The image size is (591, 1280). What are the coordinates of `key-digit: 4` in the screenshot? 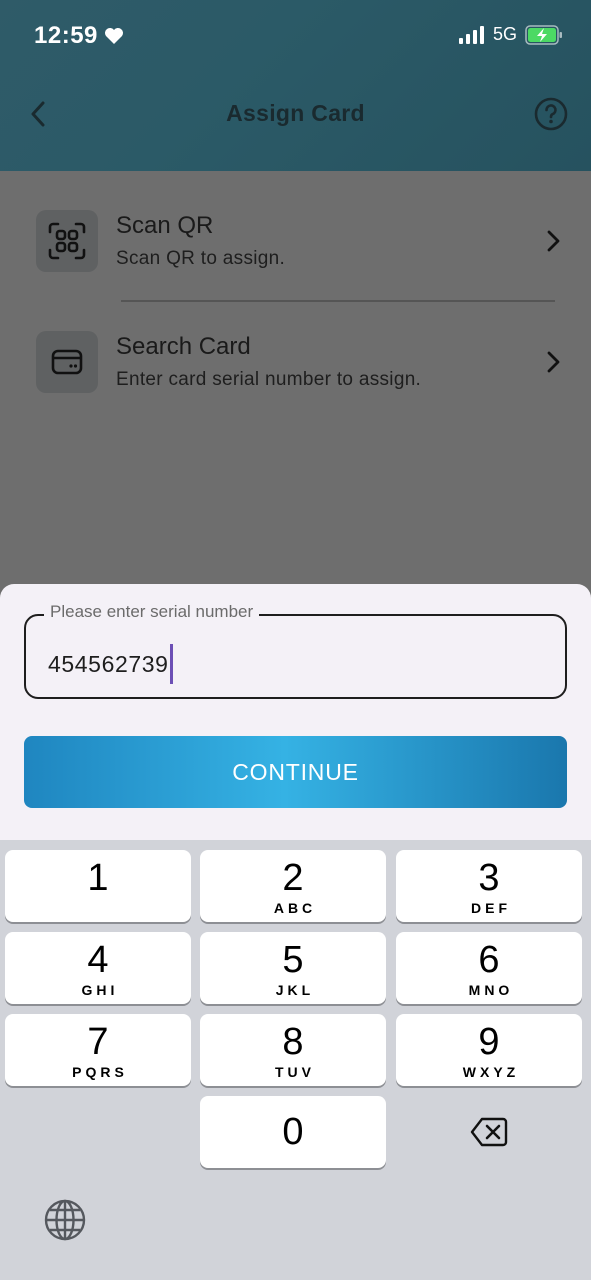 It's located at (98, 960).